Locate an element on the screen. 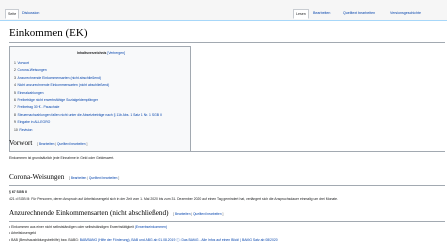  tab-read: Lesen is located at coordinates (301, 14).